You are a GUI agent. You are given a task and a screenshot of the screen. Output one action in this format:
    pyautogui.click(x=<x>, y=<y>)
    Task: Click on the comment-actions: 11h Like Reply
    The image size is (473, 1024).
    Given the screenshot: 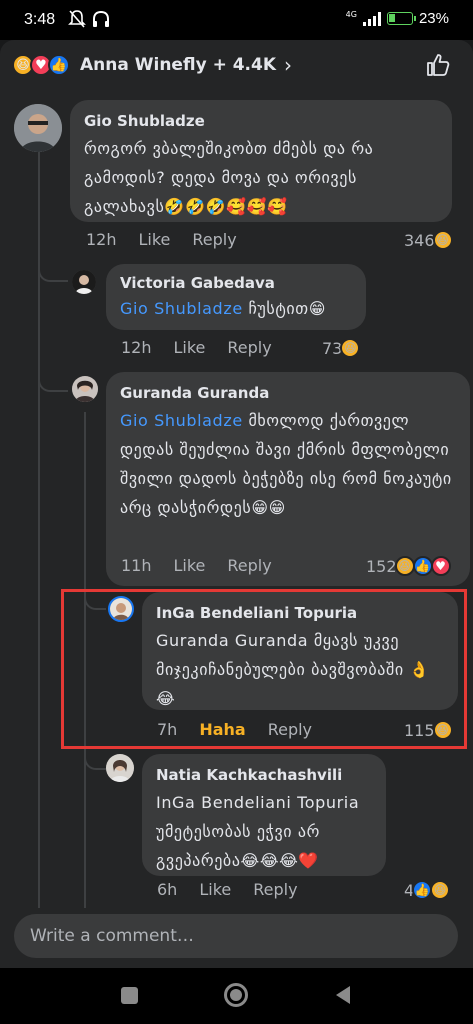 What is the action you would take?
    pyautogui.click(x=196, y=565)
    